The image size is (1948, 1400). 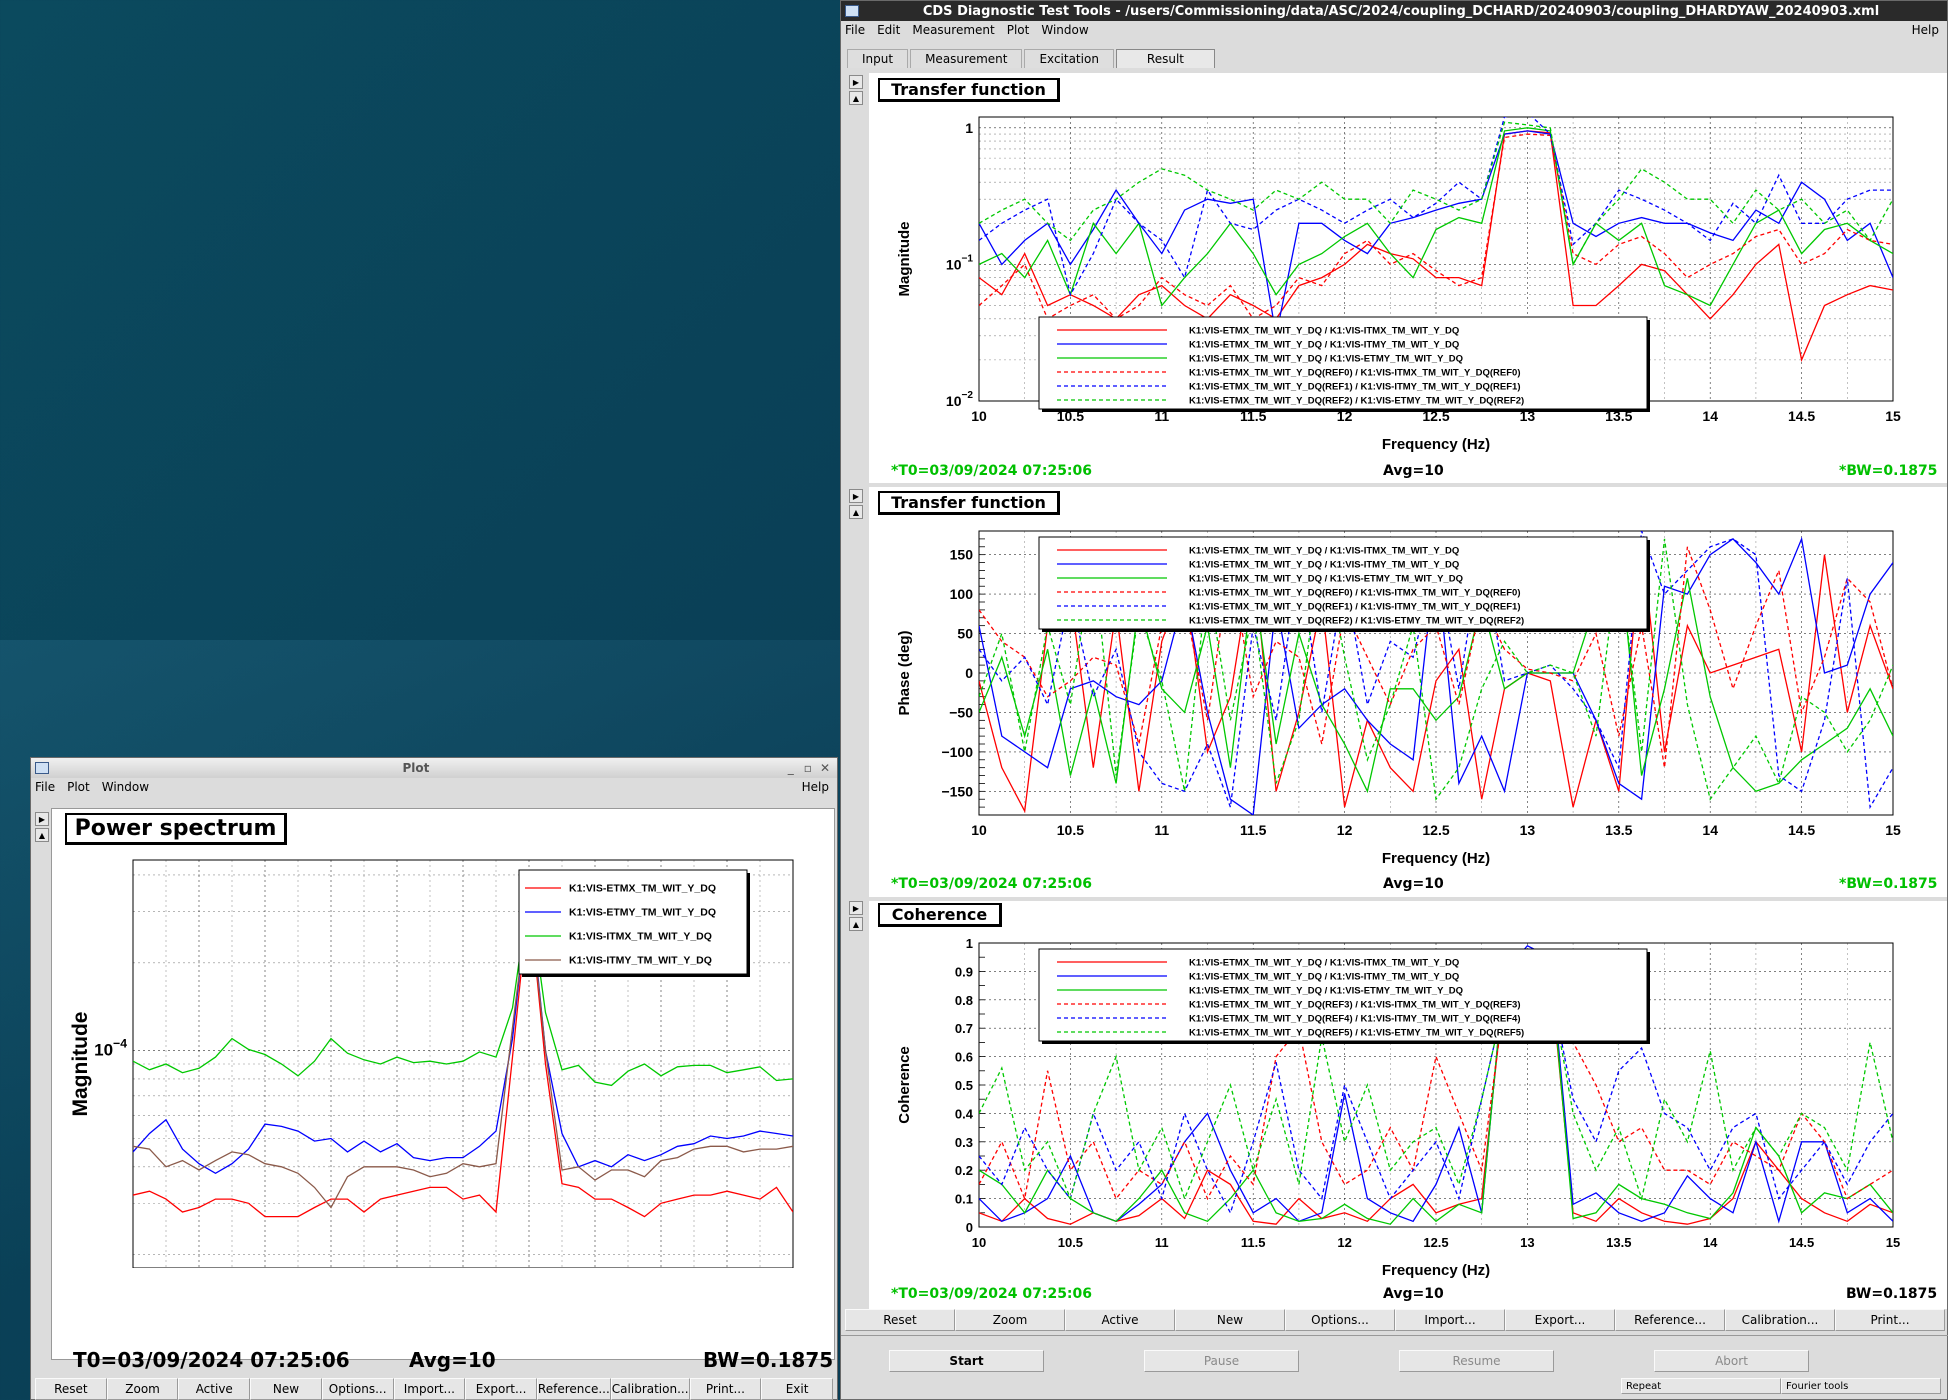 What do you see at coordinates (1394, 30) in the screenshot?
I see `menubar: File Edit Measurement Plot Window Help` at bounding box center [1394, 30].